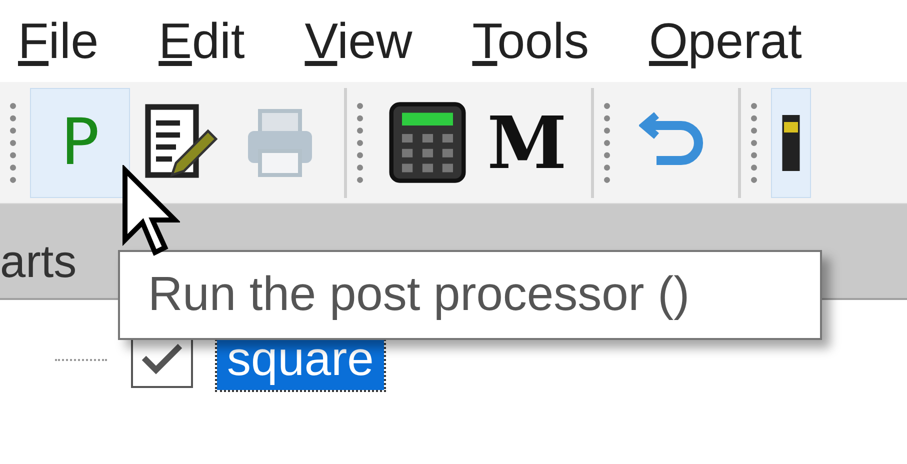 The height and width of the screenshot is (464, 907). I want to click on menu-item: File, so click(58, 41).